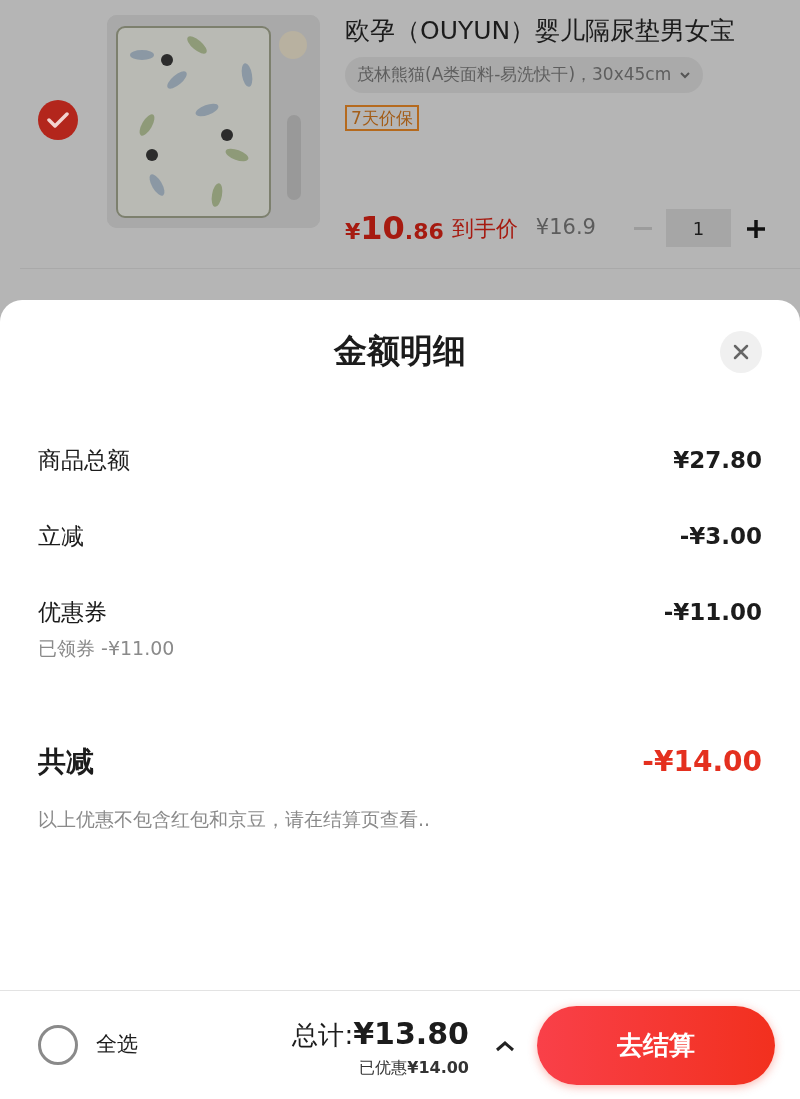 The width and height of the screenshot is (800, 1099). Describe the element at coordinates (58, 1045) in the screenshot. I see `select-all-radio` at that location.